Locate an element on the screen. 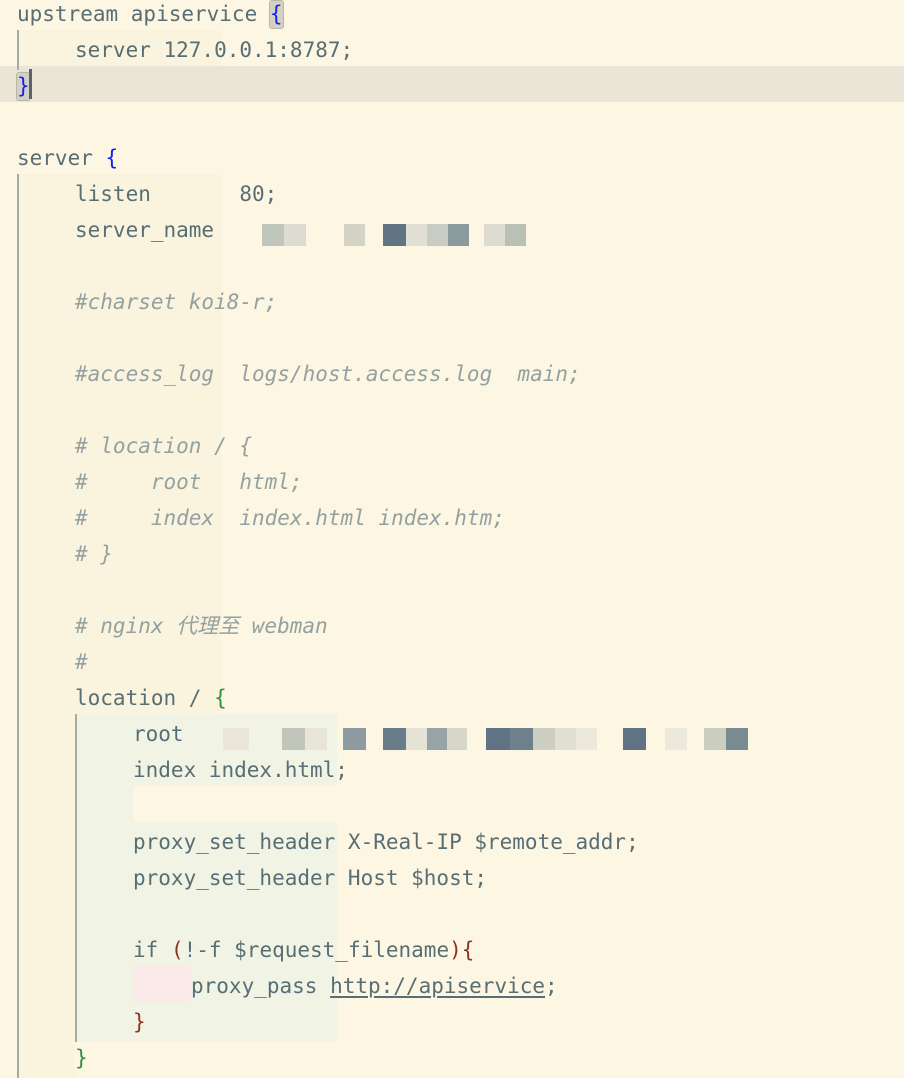  code-line-27: if (!-f $request_filename){ is located at coordinates (452, 950).